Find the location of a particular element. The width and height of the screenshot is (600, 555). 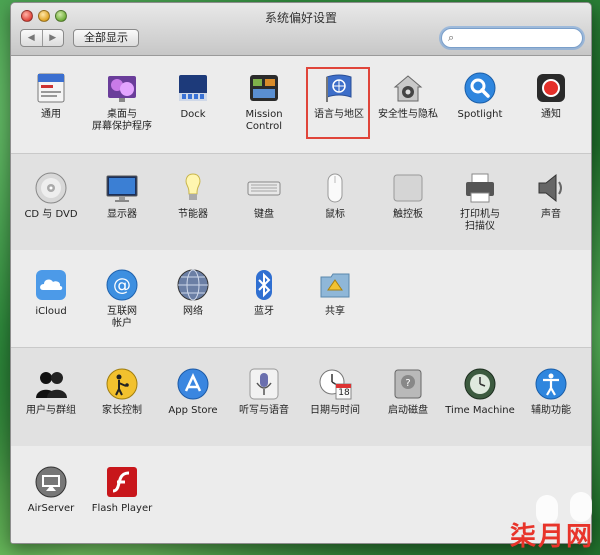

general-file-icon is located at coordinates (51, 88).